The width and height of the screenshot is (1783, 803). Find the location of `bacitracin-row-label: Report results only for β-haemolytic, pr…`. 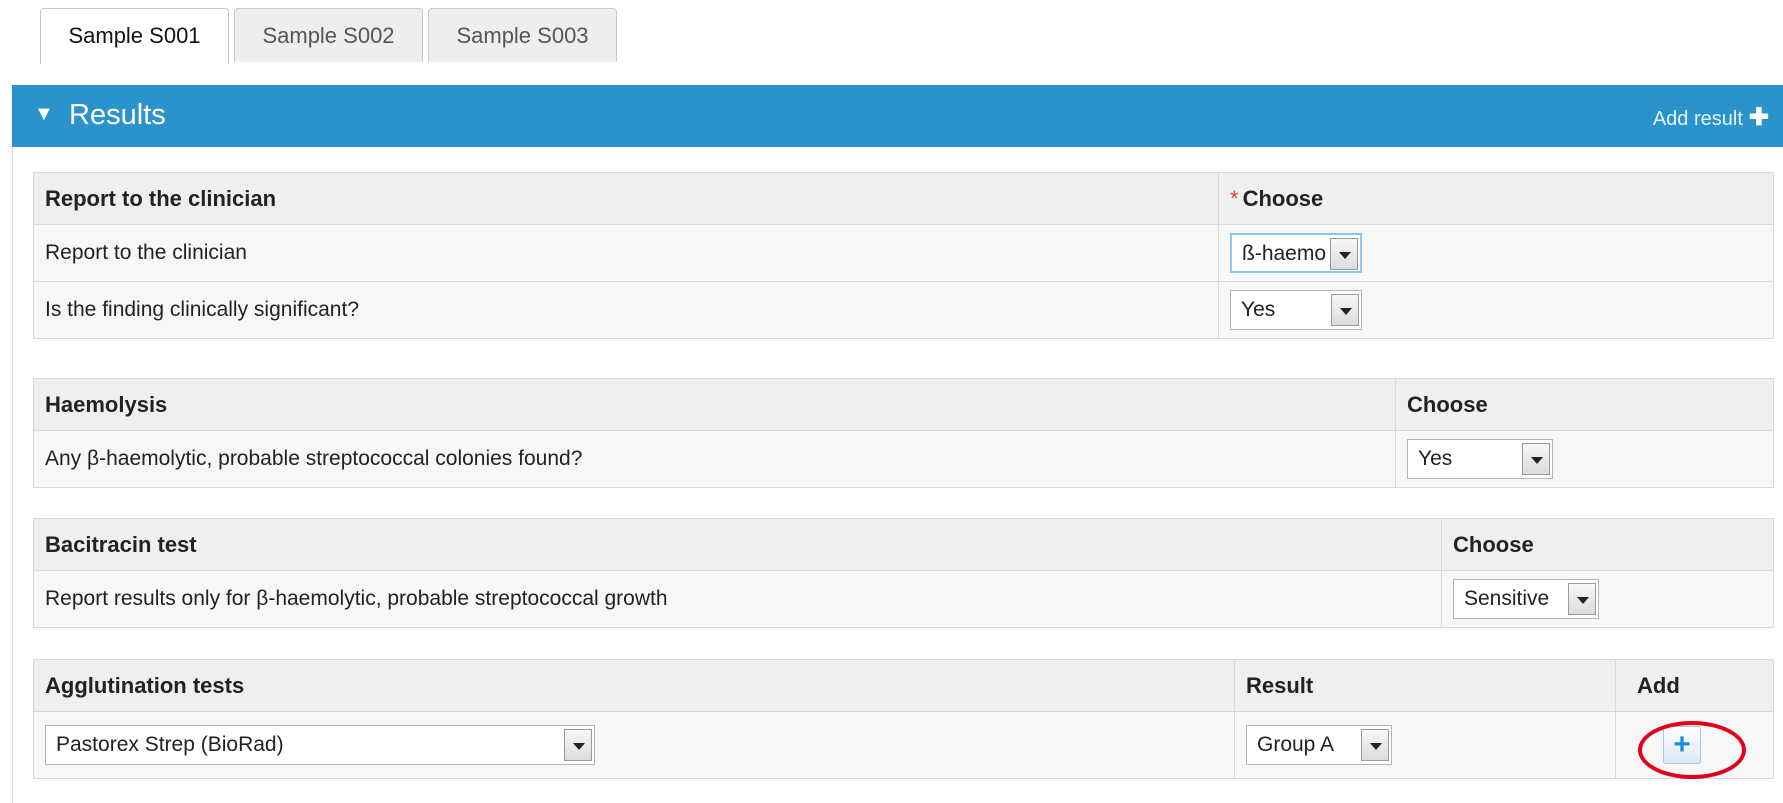

bacitracin-row-label: Report results only for β-haemolytic, pr… is located at coordinates (737, 599).